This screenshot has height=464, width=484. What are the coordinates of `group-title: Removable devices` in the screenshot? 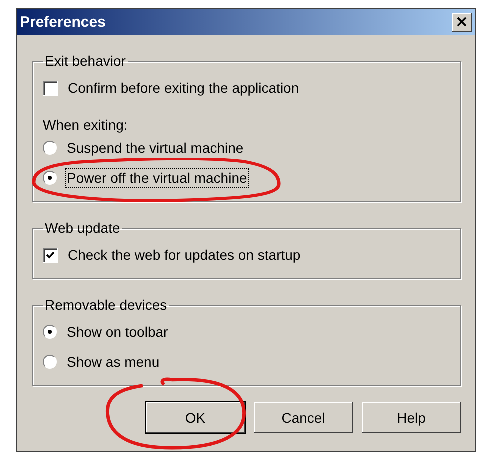 It's located at (106, 305).